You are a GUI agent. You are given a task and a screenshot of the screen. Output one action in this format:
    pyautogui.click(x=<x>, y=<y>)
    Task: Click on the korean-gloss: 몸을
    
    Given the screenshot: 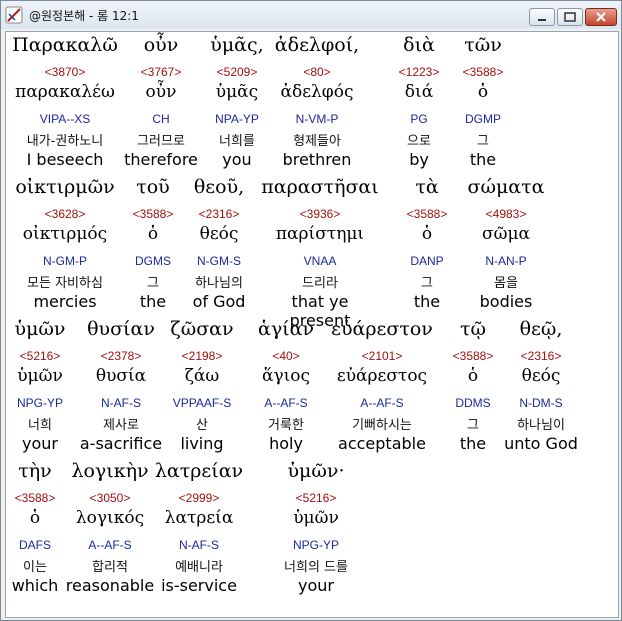 What is the action you would take?
    pyautogui.click(x=506, y=283)
    